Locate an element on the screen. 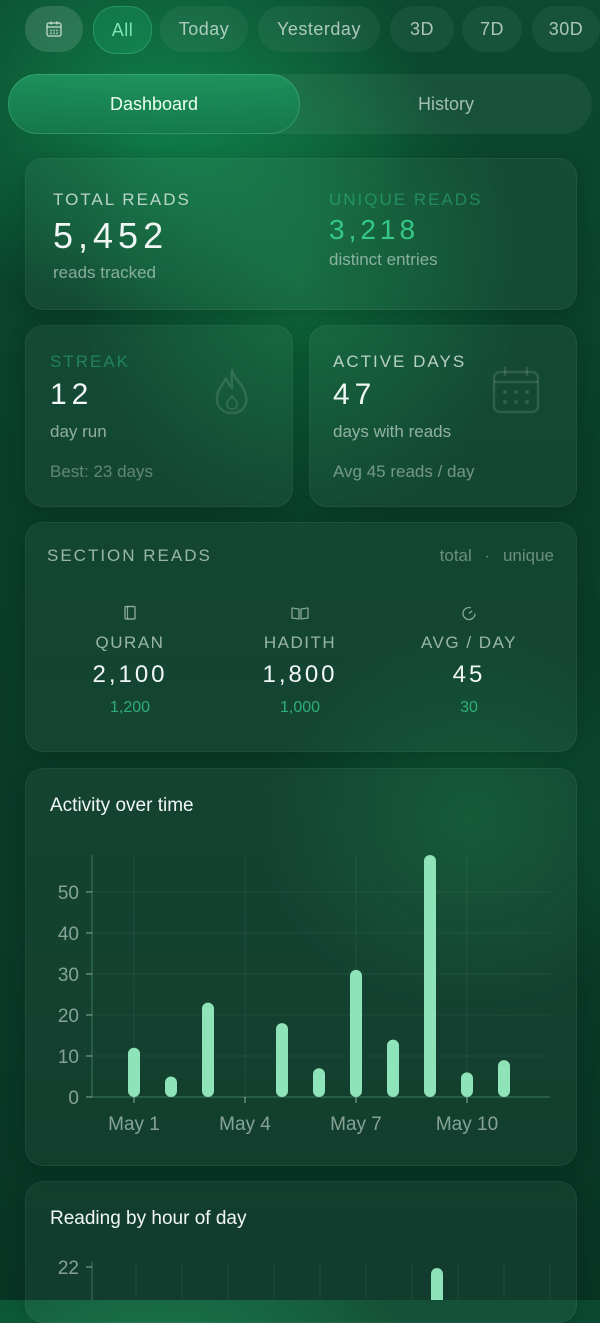 This screenshot has height=1323, width=600. y-tick-label: 22 is located at coordinates (68, 1268).